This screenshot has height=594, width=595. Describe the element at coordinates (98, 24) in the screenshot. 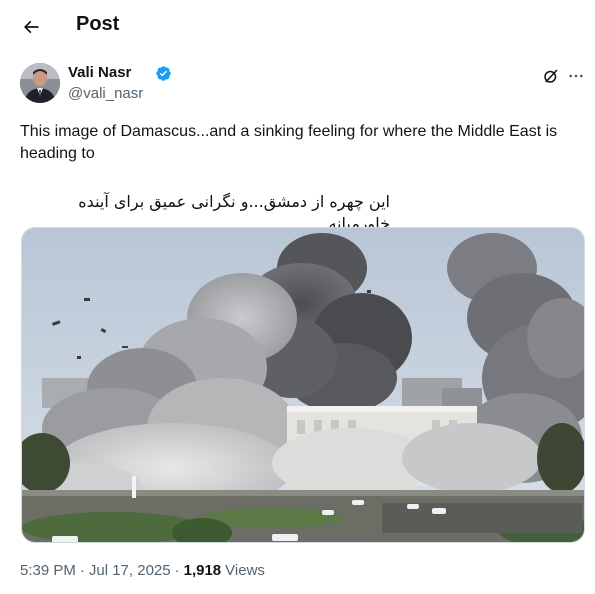

I see `page-title: Post` at that location.